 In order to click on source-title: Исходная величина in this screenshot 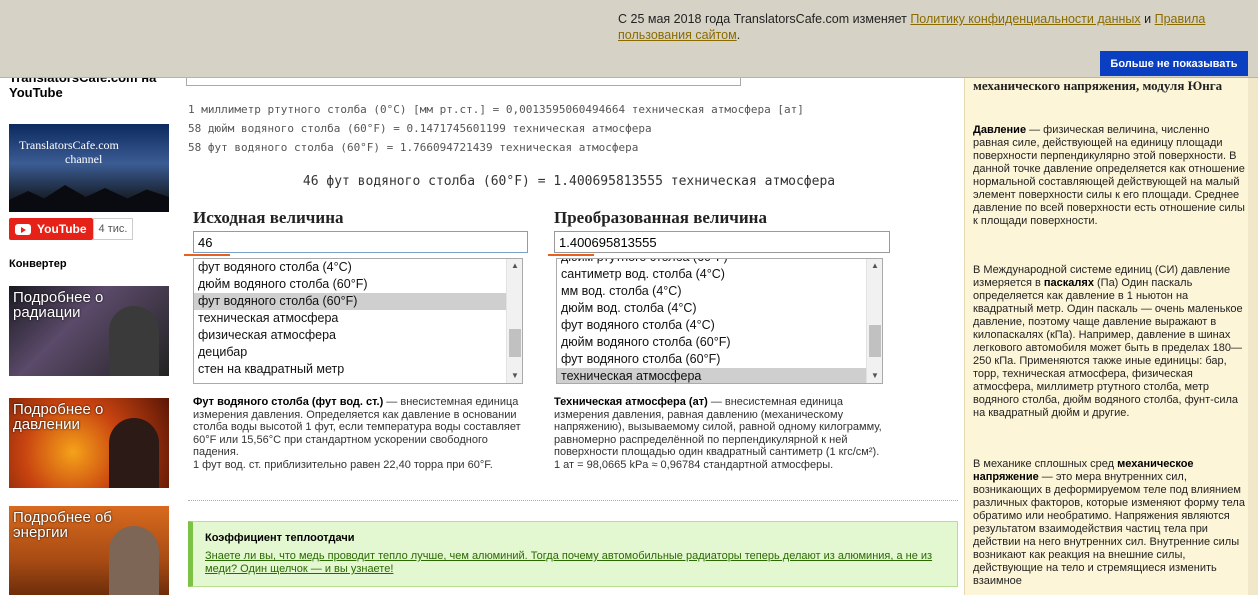, I will do `click(268, 217)`.